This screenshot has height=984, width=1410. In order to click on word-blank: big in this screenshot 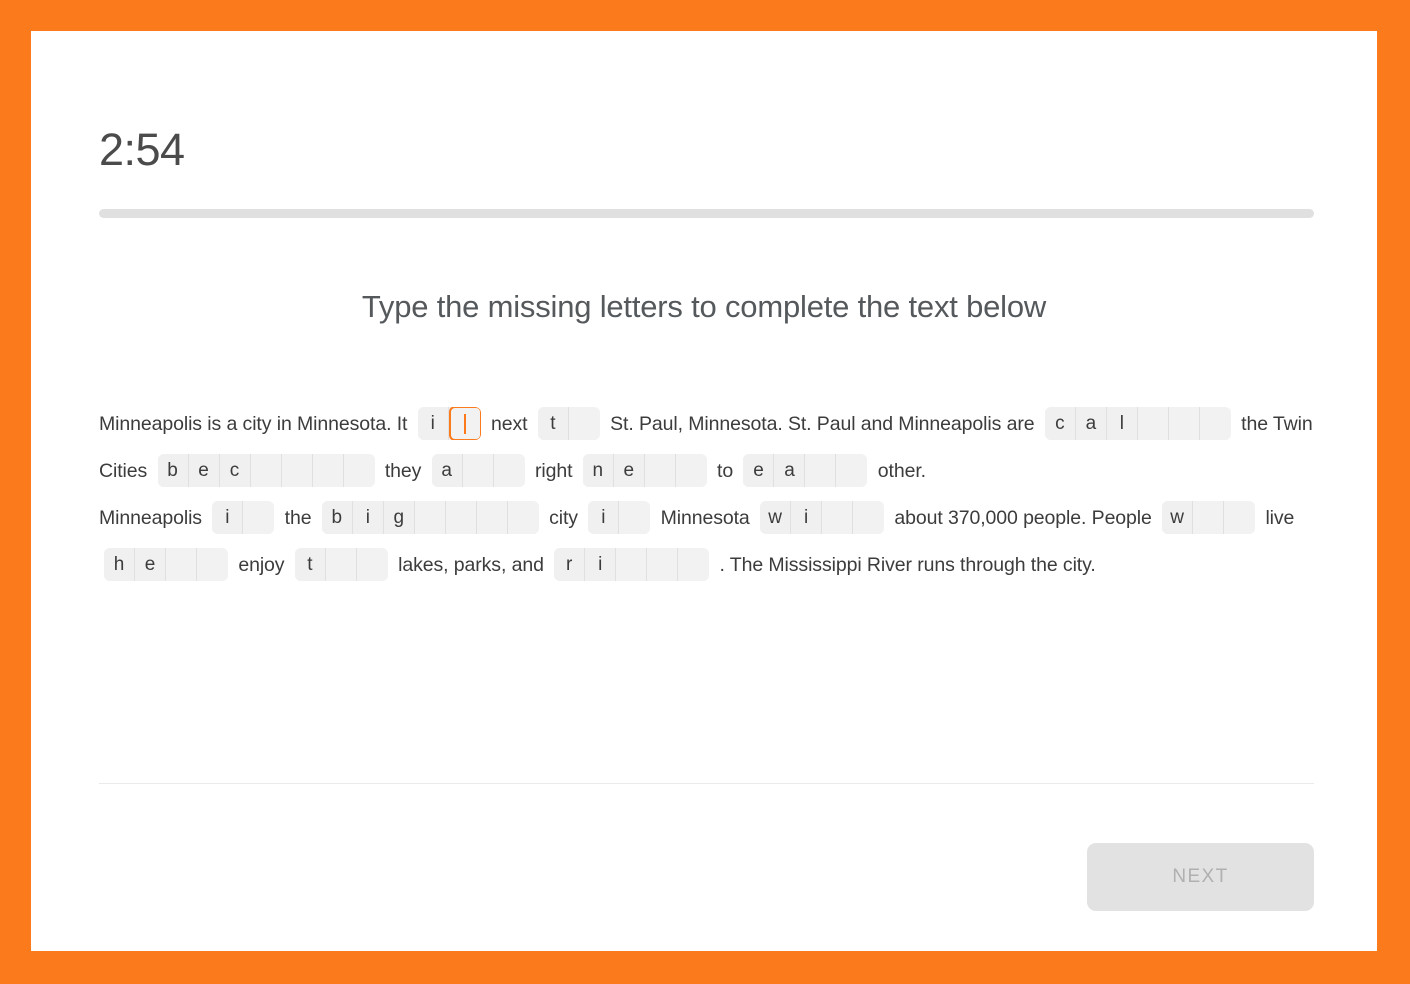, I will do `click(430, 518)`.